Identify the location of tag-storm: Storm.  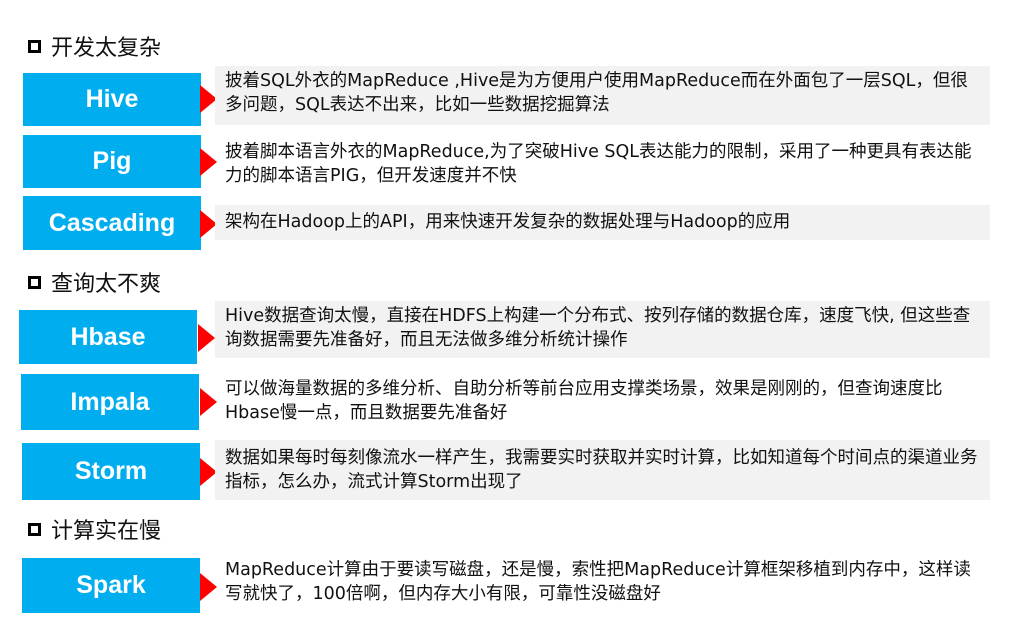
(111, 471).